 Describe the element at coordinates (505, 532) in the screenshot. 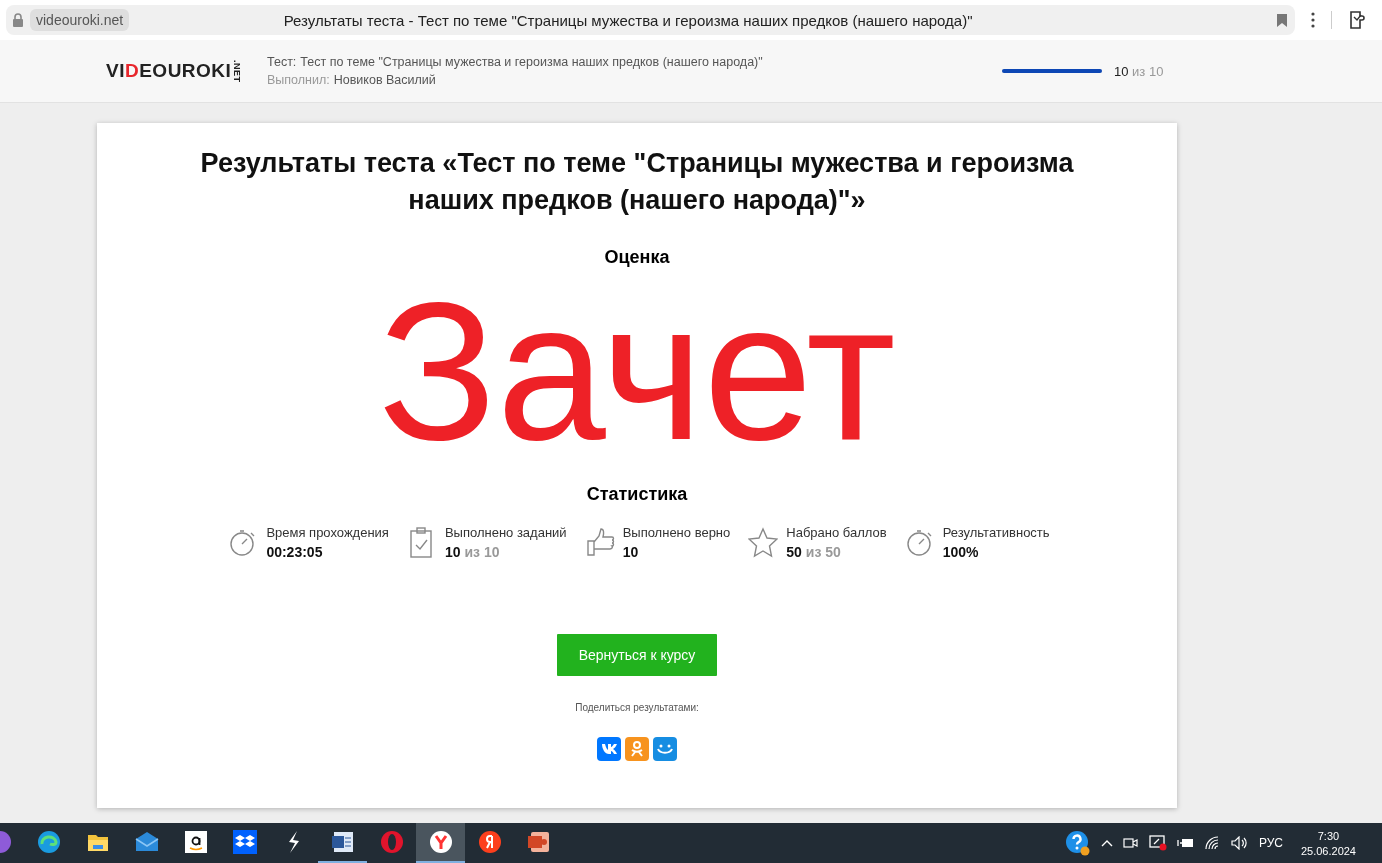

I see `stat-label: Выполнено заданий` at that location.